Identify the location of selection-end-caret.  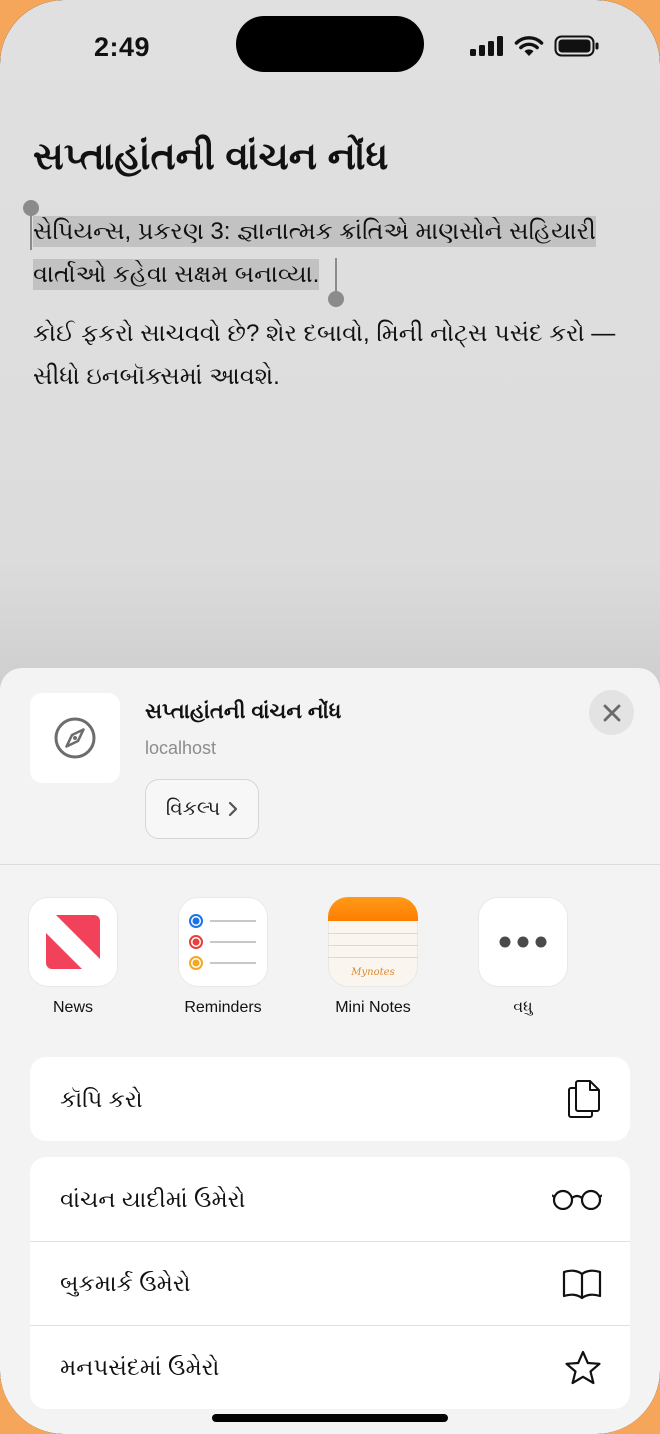
(336, 276).